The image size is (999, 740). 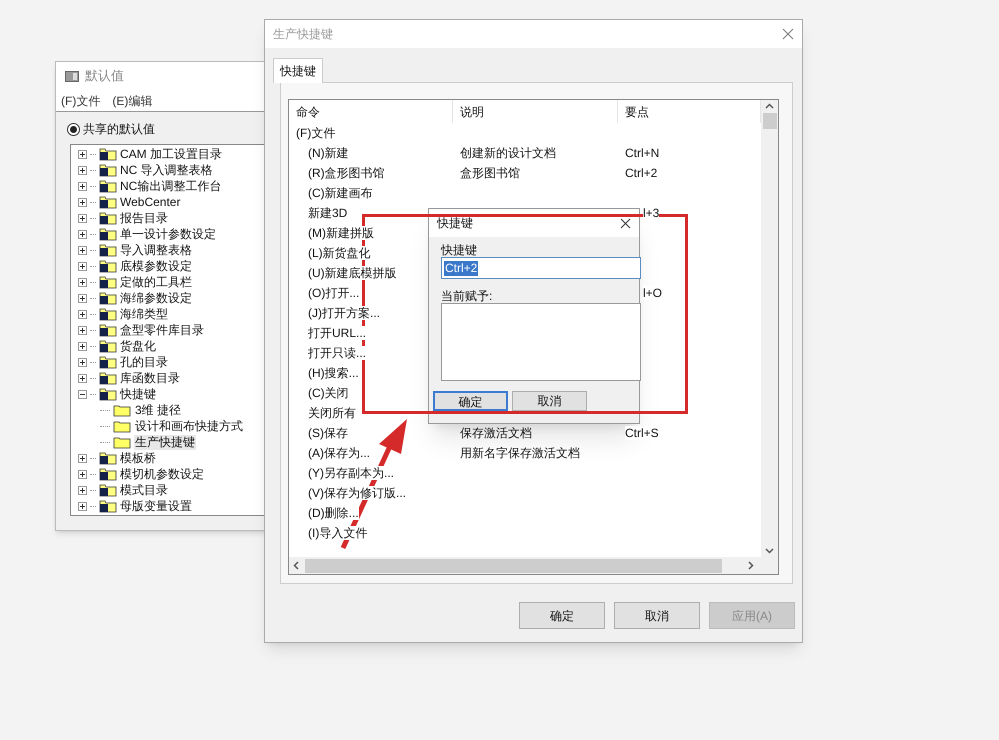 I want to click on tree-item: 海绵类型, so click(x=144, y=314).